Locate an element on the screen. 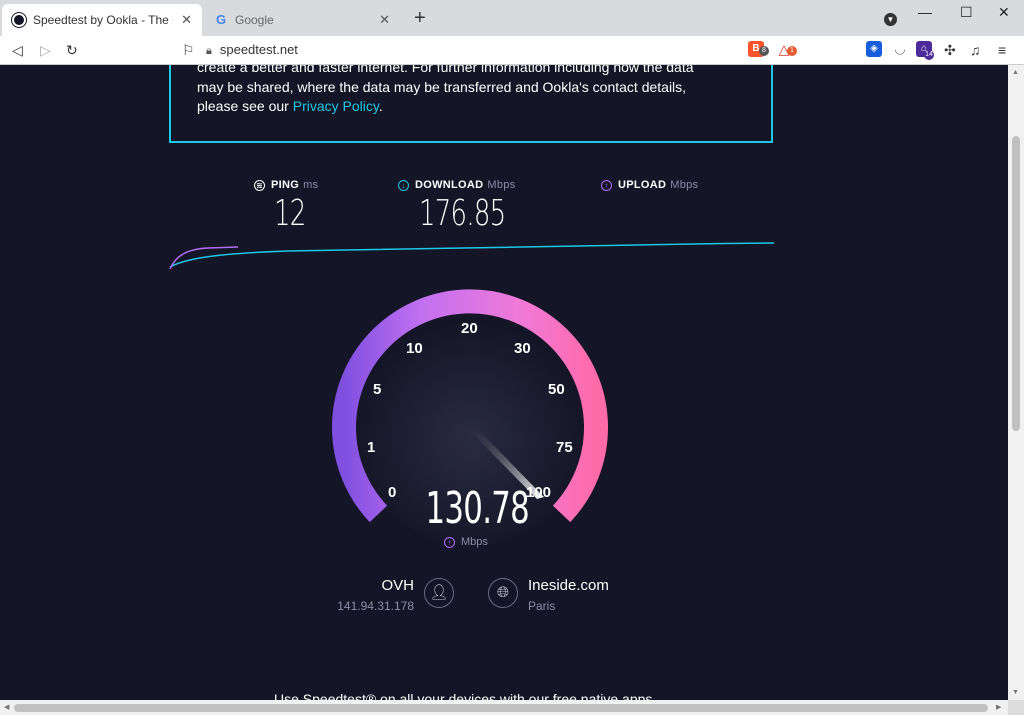 The width and height of the screenshot is (1024, 715). close-window-icon: ✕ is located at coordinates (1004, 12).